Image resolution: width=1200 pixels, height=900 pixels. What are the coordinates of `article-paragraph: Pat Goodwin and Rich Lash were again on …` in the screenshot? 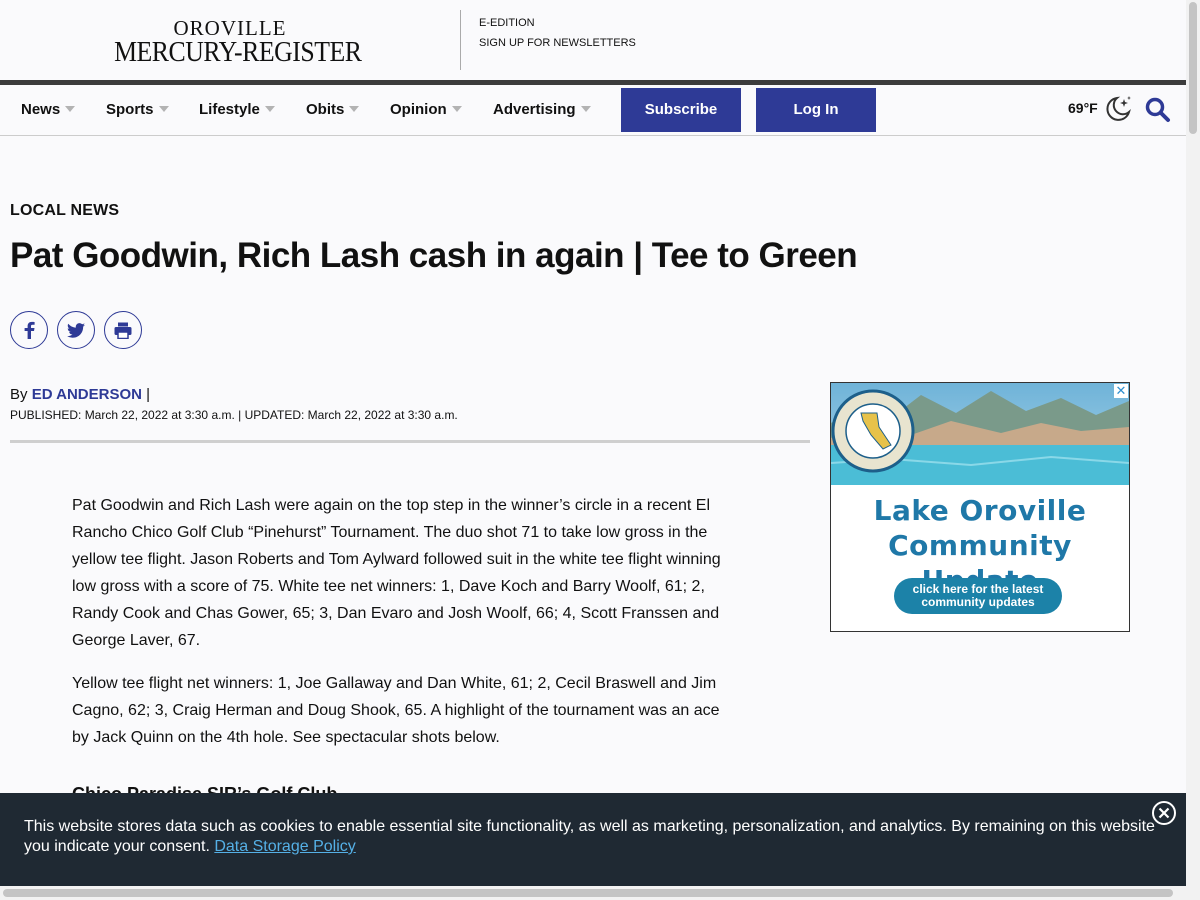 It's located at (396, 573).